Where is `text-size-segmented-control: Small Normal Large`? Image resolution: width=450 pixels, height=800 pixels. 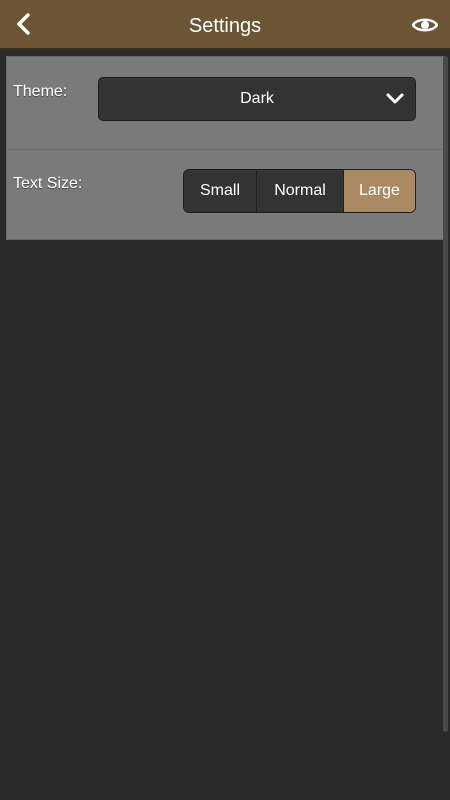
text-size-segmented-control: Small Normal Large is located at coordinates (299, 191).